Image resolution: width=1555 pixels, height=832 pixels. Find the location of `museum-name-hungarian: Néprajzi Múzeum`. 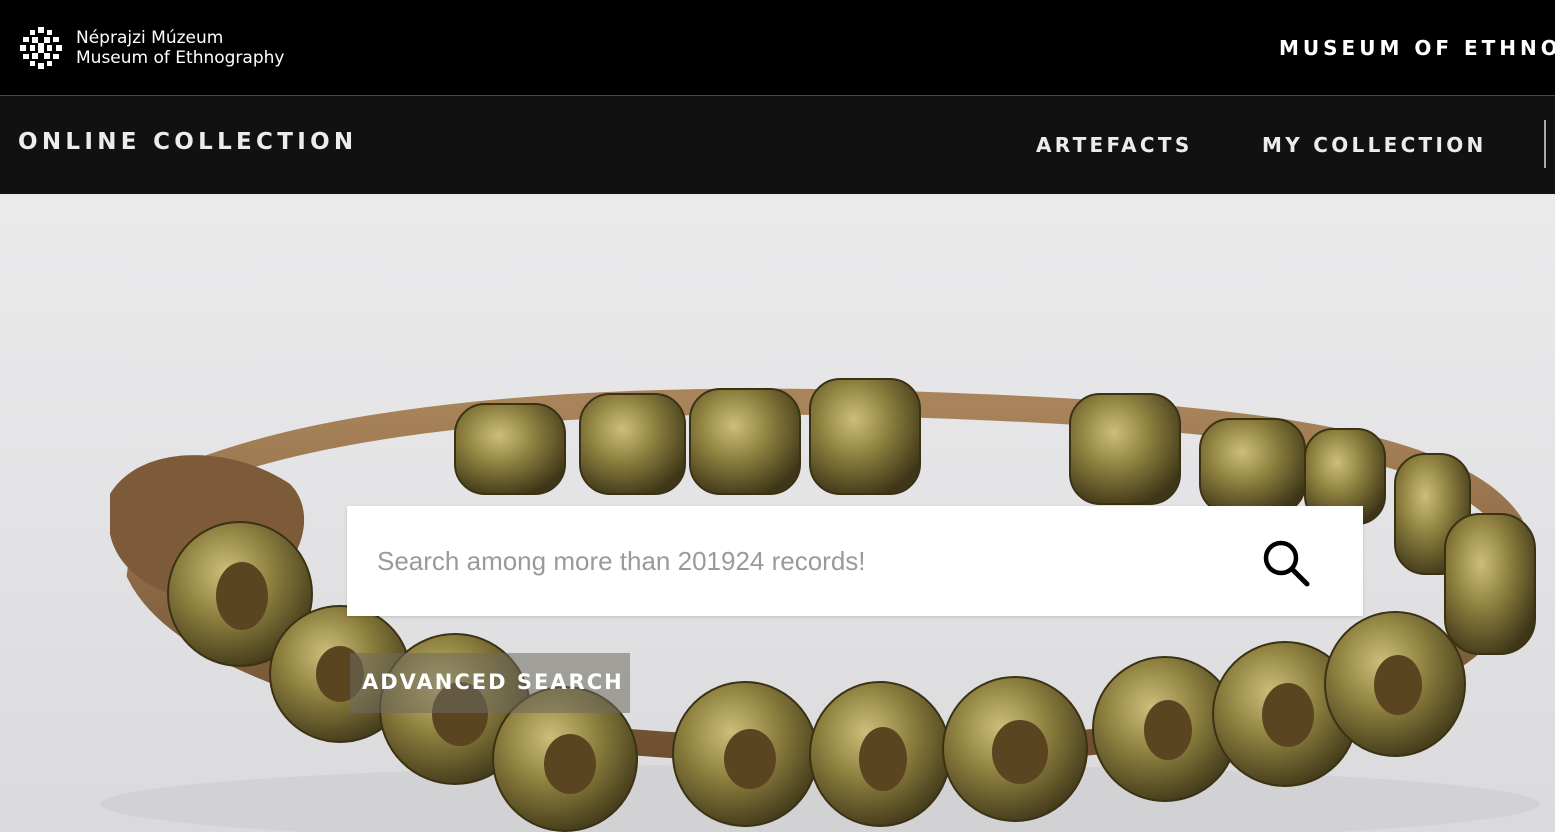

museum-name-hungarian: Néprajzi Múzeum is located at coordinates (150, 38).